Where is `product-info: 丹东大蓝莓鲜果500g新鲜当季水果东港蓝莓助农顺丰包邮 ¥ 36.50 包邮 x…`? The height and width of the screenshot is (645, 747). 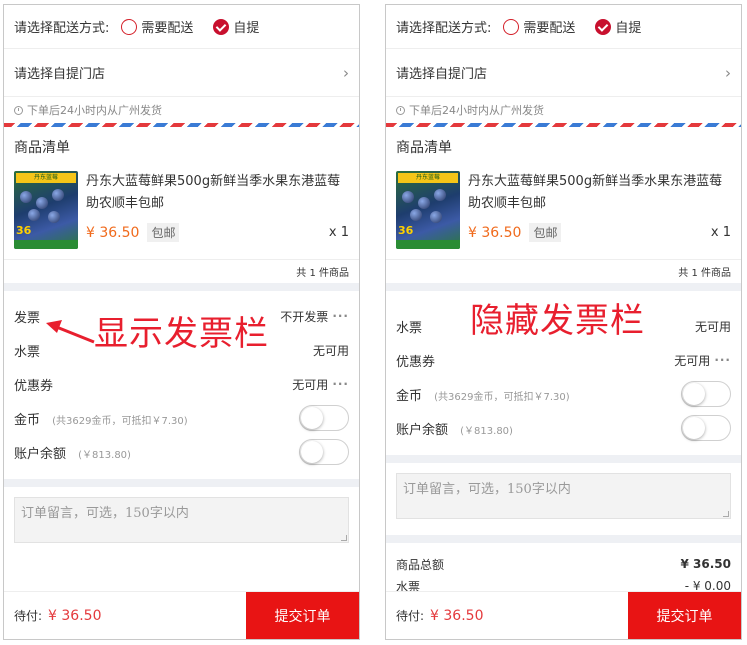
product-info: 丹东大蓝莓鲜果500g新鲜当季水果东港蓝莓助农顺丰包邮 ¥ 36.50 包邮 x… is located at coordinates (599, 211).